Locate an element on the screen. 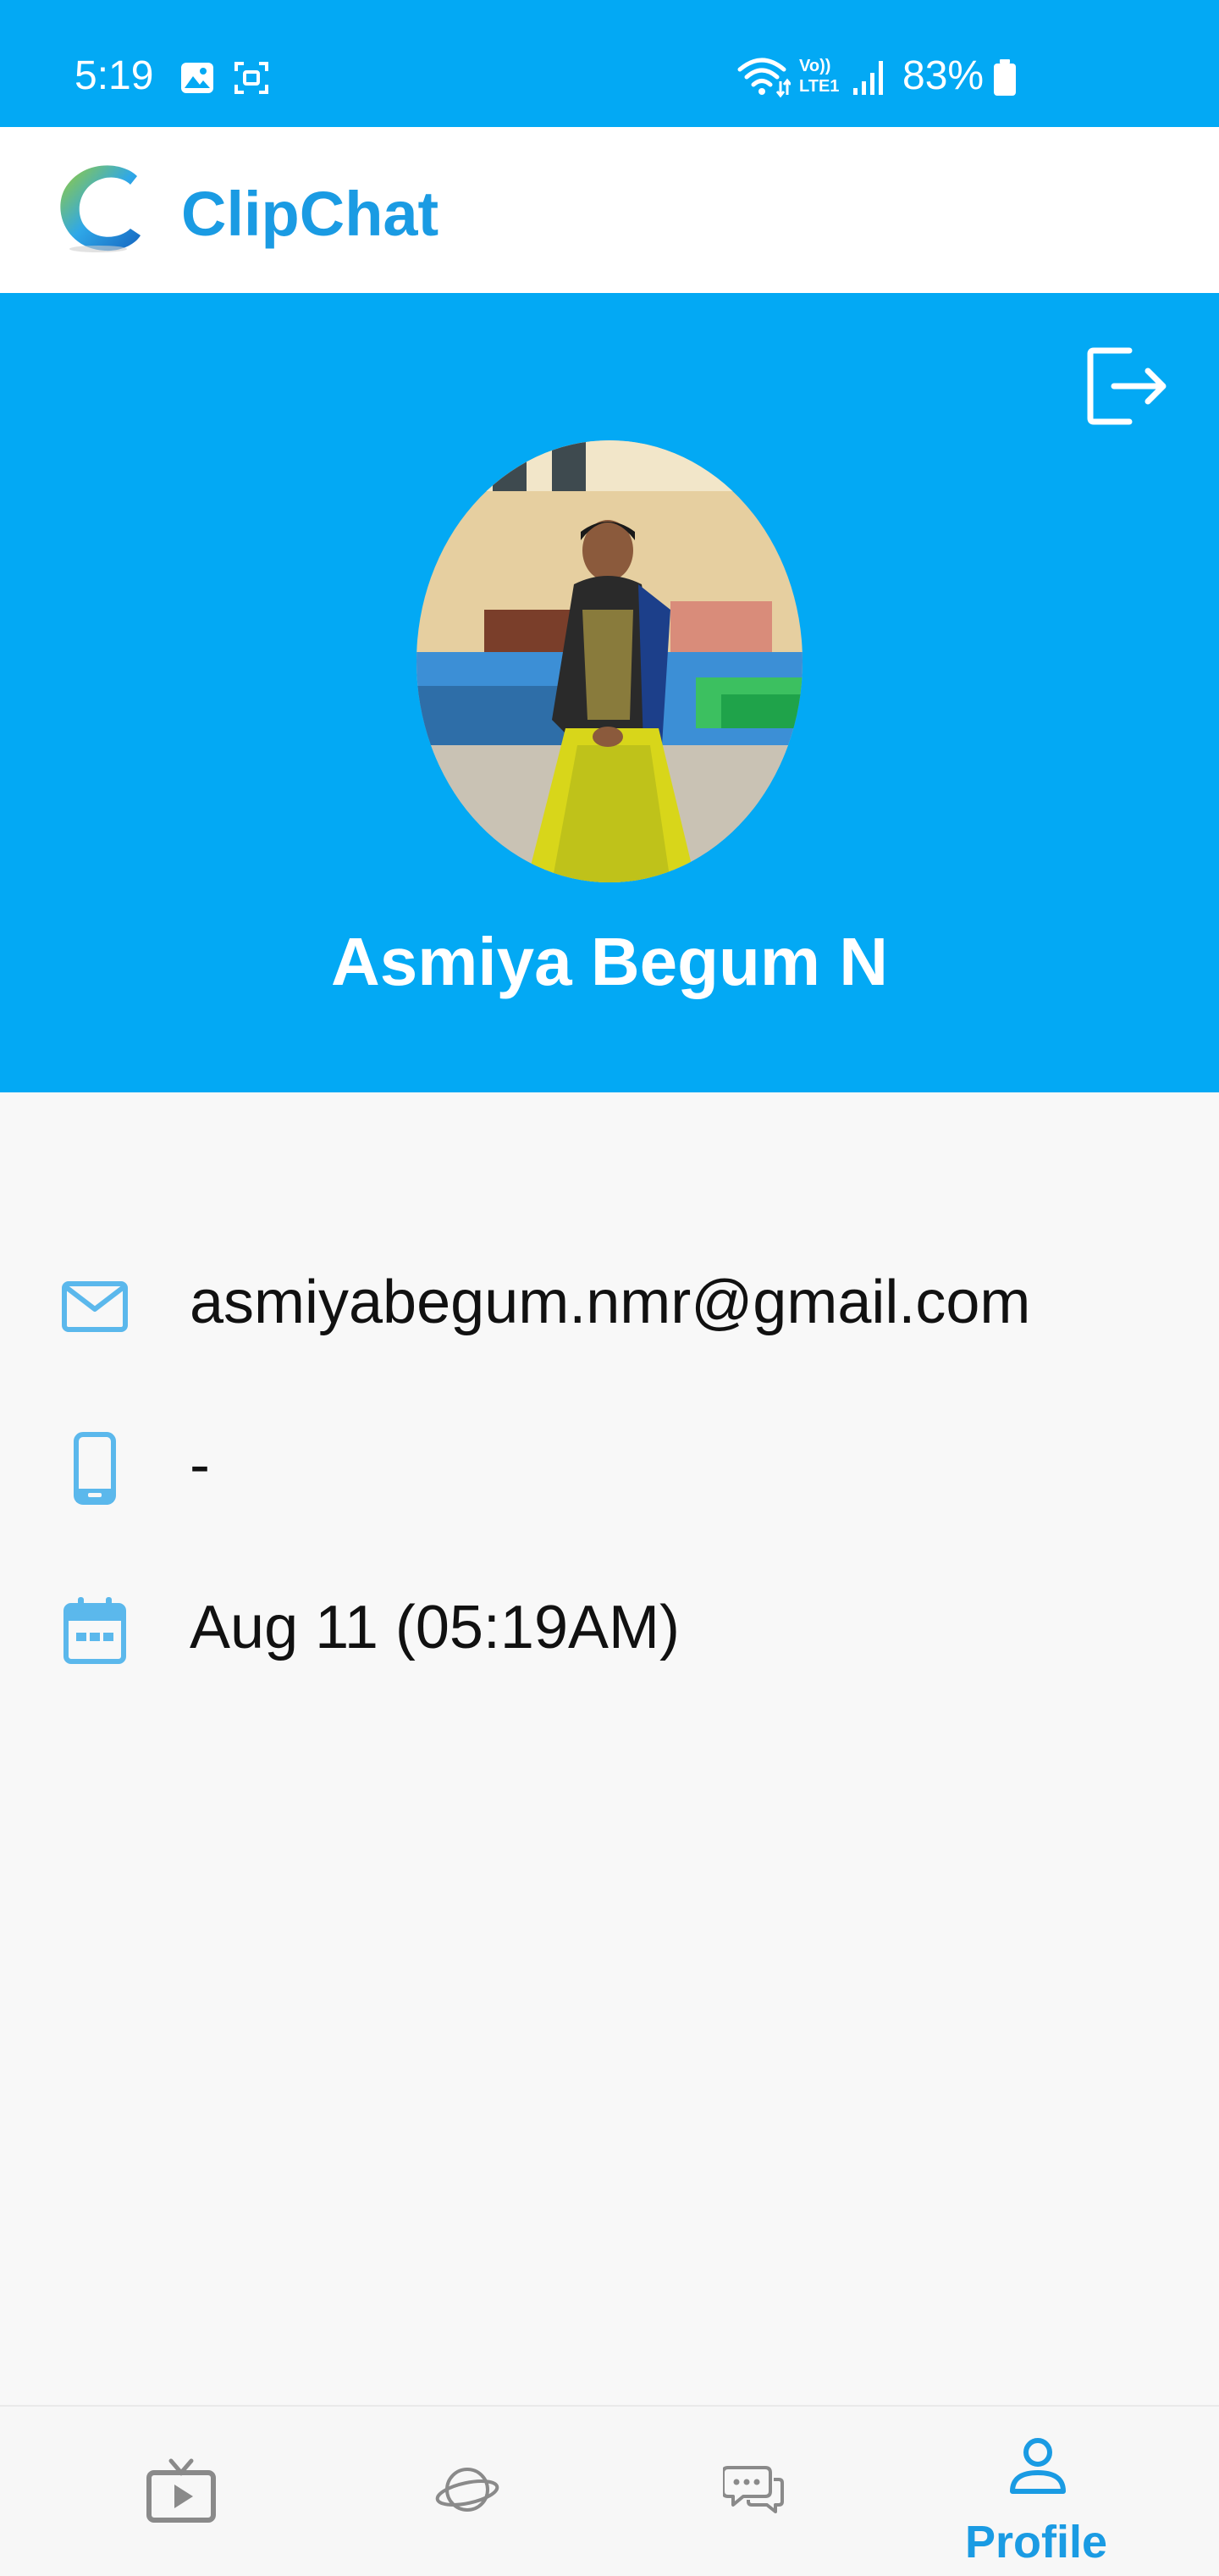 Image resolution: width=1219 pixels, height=2576 pixels. phone-row: - is located at coordinates (609, 1463).